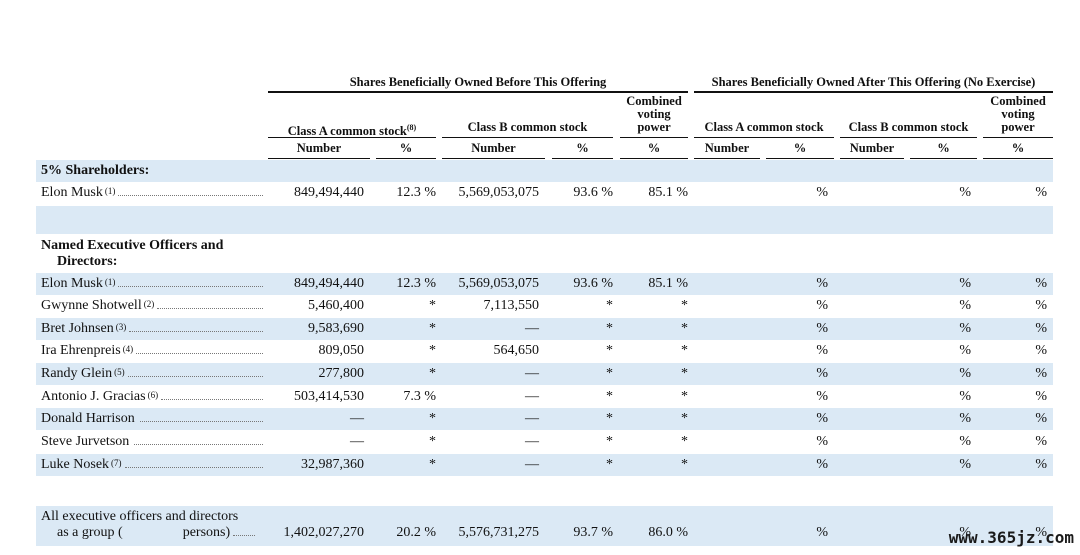 The image size is (1080, 555). What do you see at coordinates (329, 192) in the screenshot?
I see `cell-a-num: 849,494,440` at bounding box center [329, 192].